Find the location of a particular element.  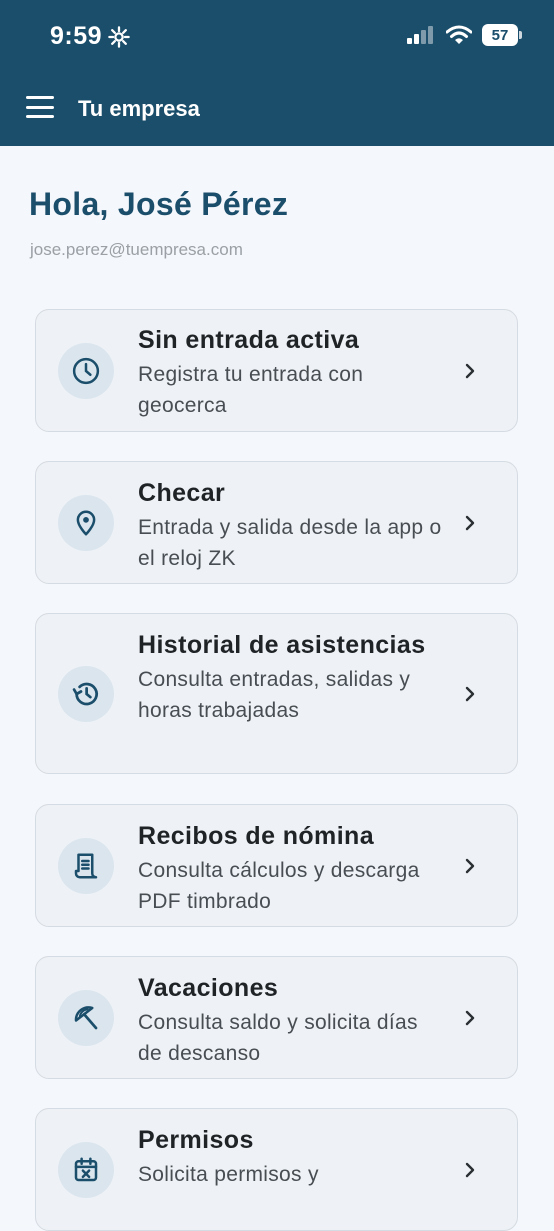

card-title: Checar is located at coordinates (182, 493).